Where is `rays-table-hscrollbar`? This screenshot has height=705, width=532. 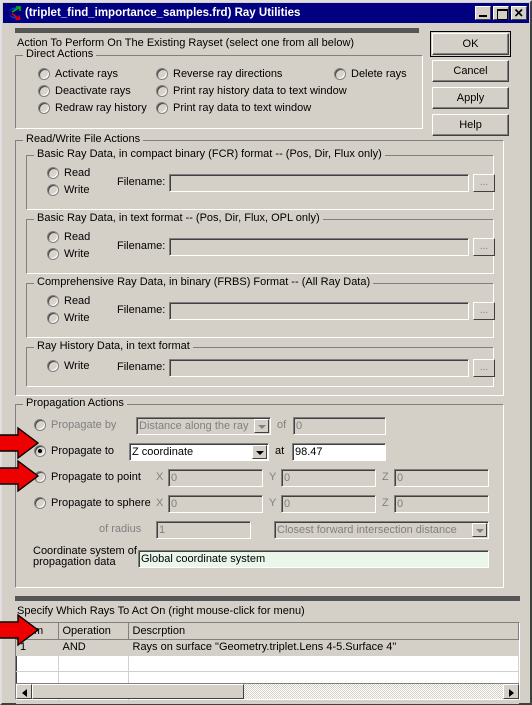
rays-table-hscrollbar is located at coordinates (267, 691).